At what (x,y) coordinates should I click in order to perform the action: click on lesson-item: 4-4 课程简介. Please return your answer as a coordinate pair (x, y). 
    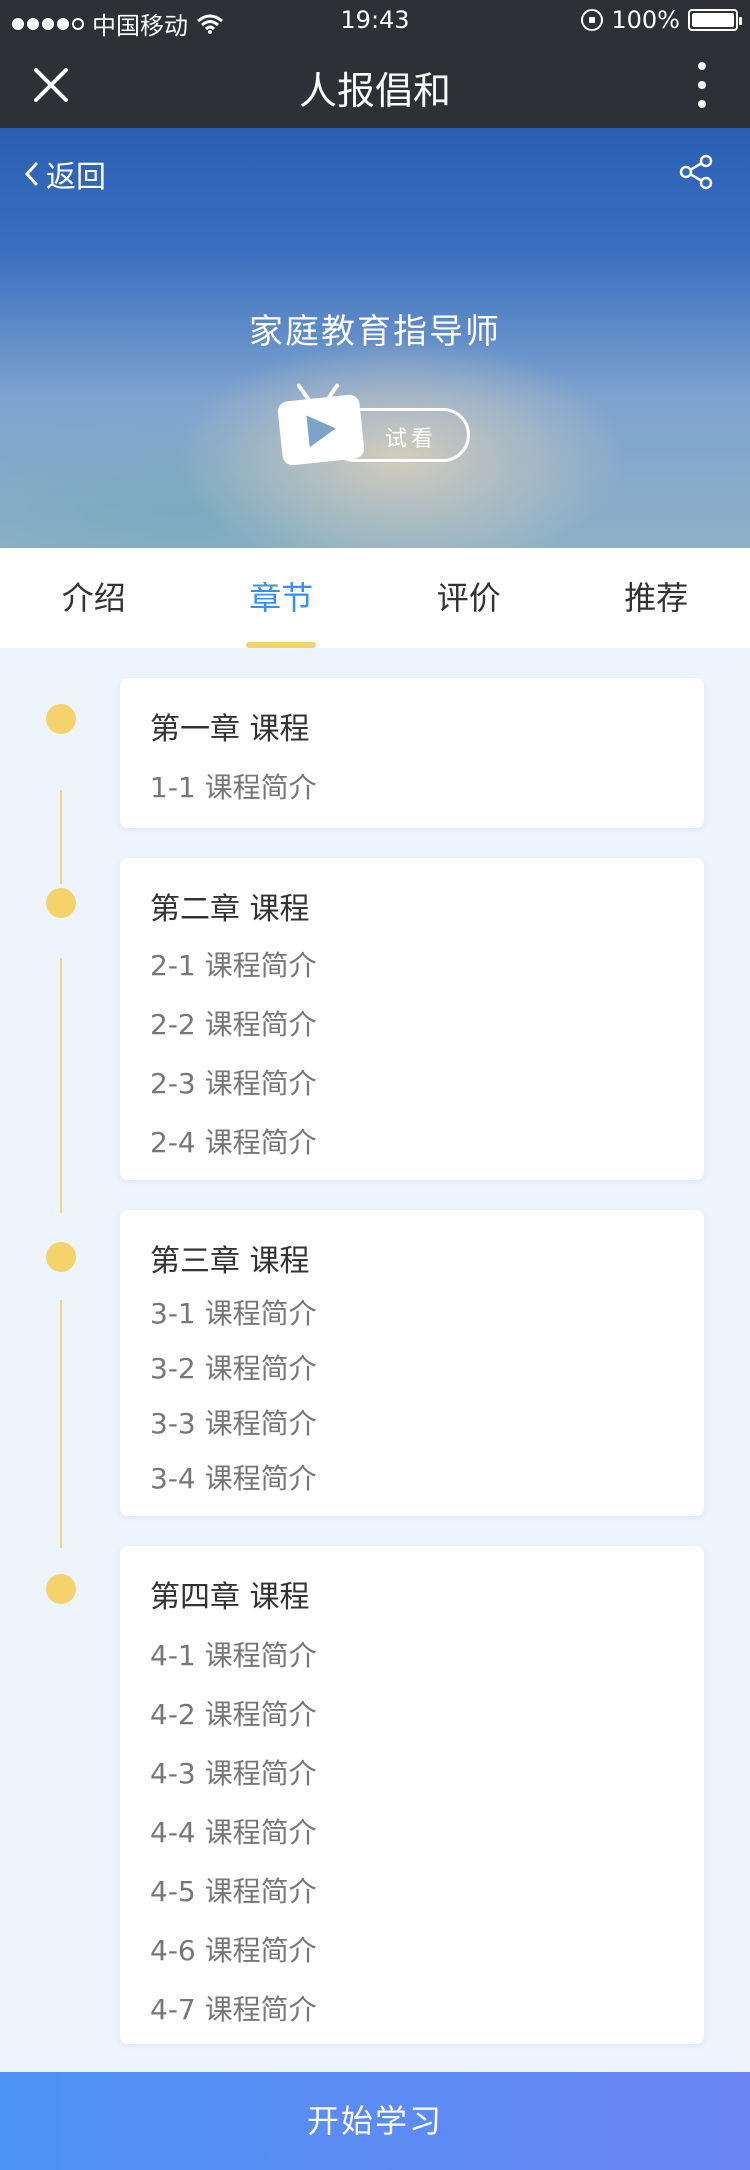
    Looking at the image, I should click on (233, 1831).